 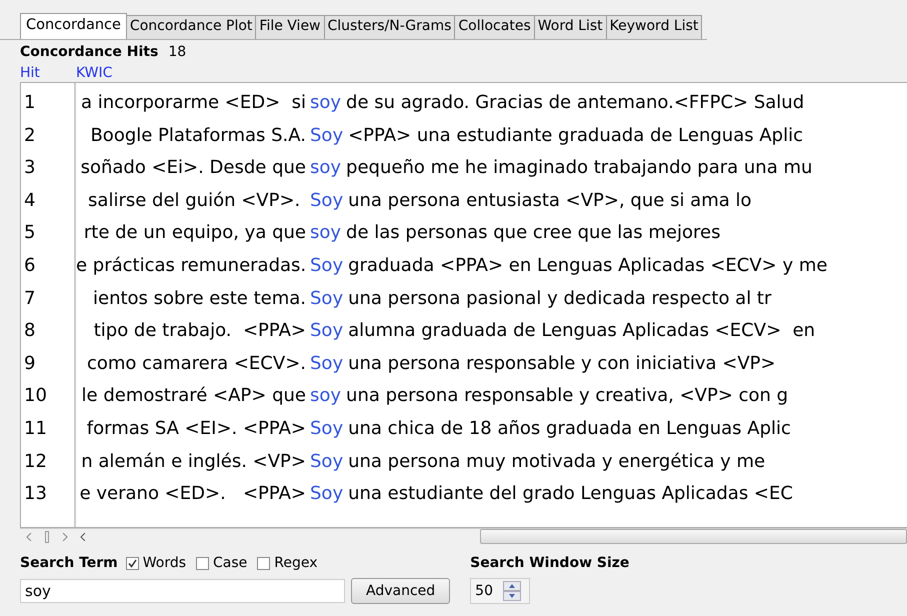 I want to click on right-context: pequeño me he imaginado trabajando para una mu, so click(x=579, y=168).